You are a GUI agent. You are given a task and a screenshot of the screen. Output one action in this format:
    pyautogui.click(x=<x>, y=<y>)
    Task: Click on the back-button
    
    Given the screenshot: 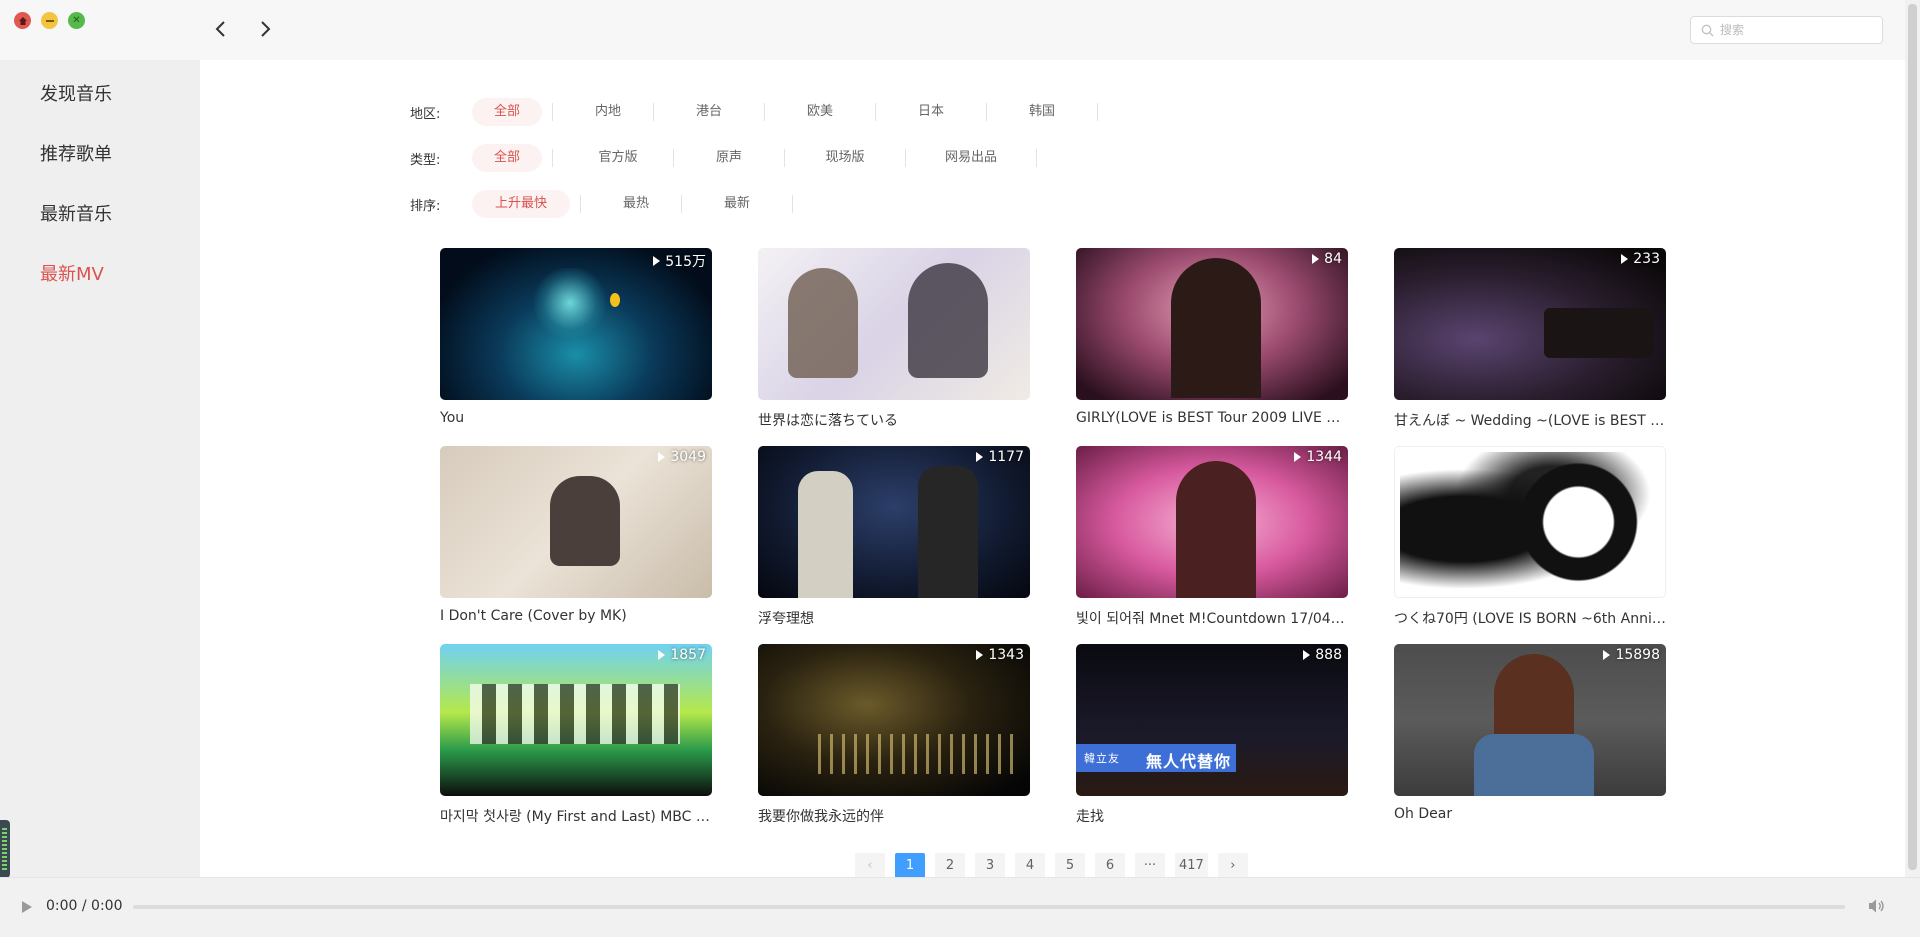 What is the action you would take?
    pyautogui.click(x=221, y=29)
    